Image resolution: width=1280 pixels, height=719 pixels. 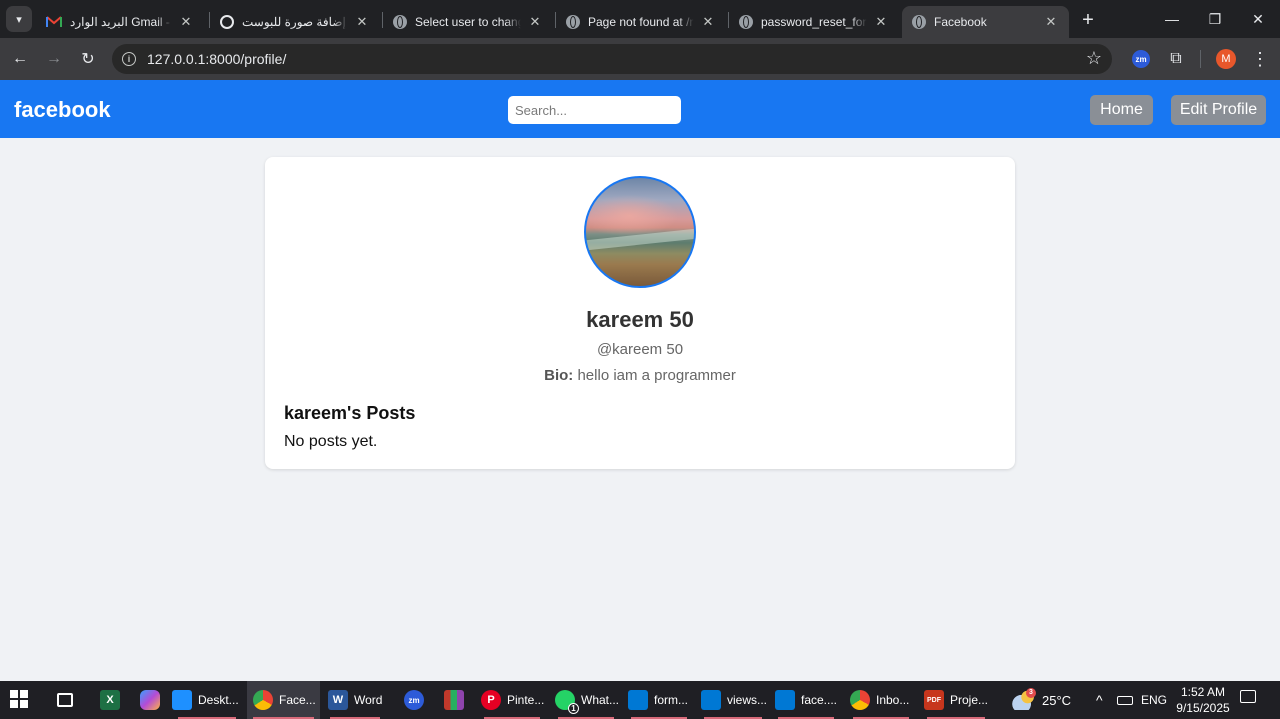 I want to click on minimize-button: —, so click(x=1172, y=19).